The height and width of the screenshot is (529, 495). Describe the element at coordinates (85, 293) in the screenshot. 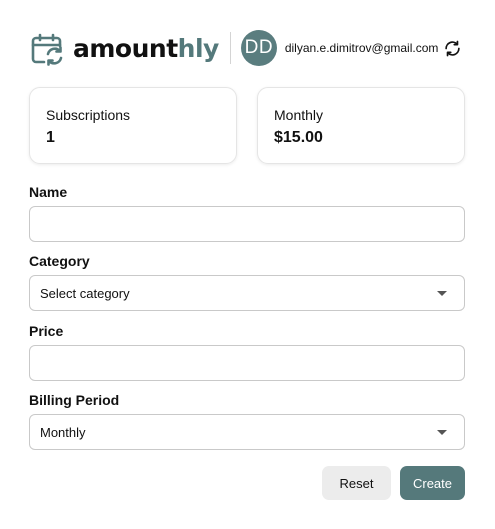

I see `category-selected-value: Select category` at that location.